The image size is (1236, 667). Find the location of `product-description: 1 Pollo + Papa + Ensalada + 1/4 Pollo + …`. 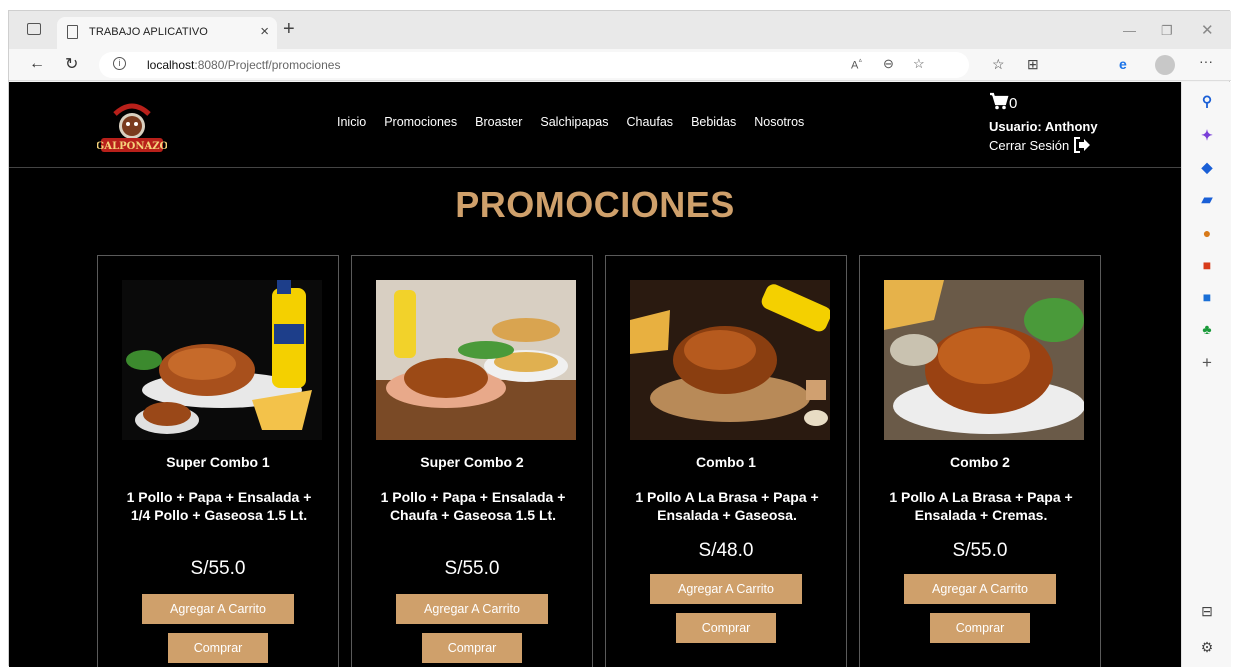

product-description: 1 Pollo + Papa + Ensalada + 1/4 Pollo + … is located at coordinates (219, 506).